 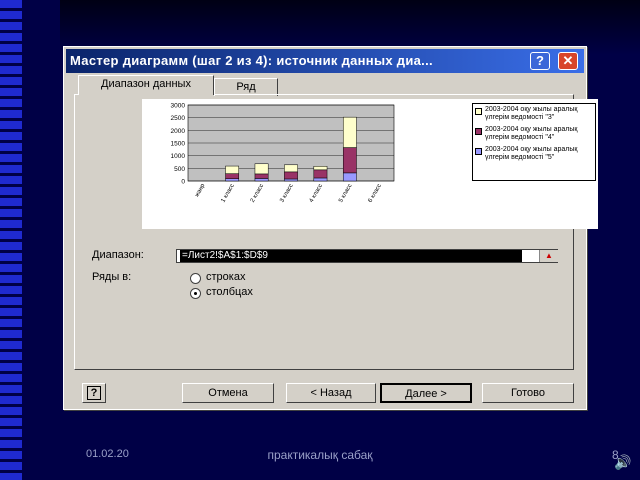 I want to click on x-tick-label: 5 класс, so click(x=345, y=193).